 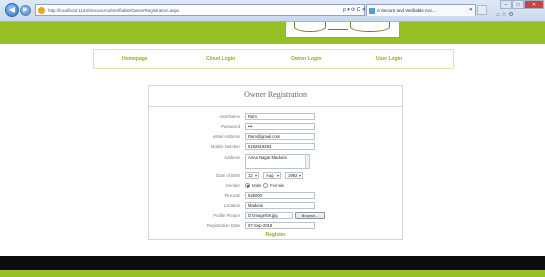 What do you see at coordinates (232, 185) in the screenshot?
I see `gender-label: Gender` at bounding box center [232, 185].